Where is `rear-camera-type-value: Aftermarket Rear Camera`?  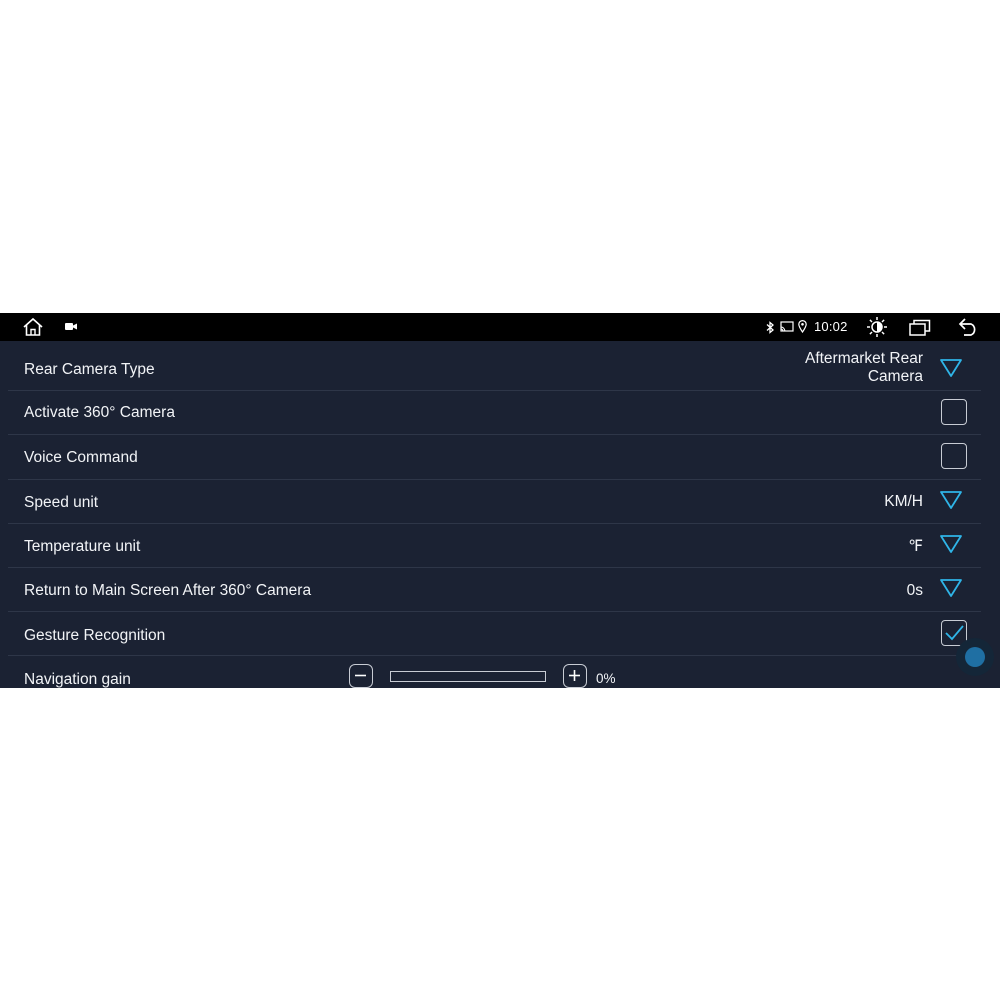 rear-camera-type-value: Aftermarket Rear Camera is located at coordinates (863, 367).